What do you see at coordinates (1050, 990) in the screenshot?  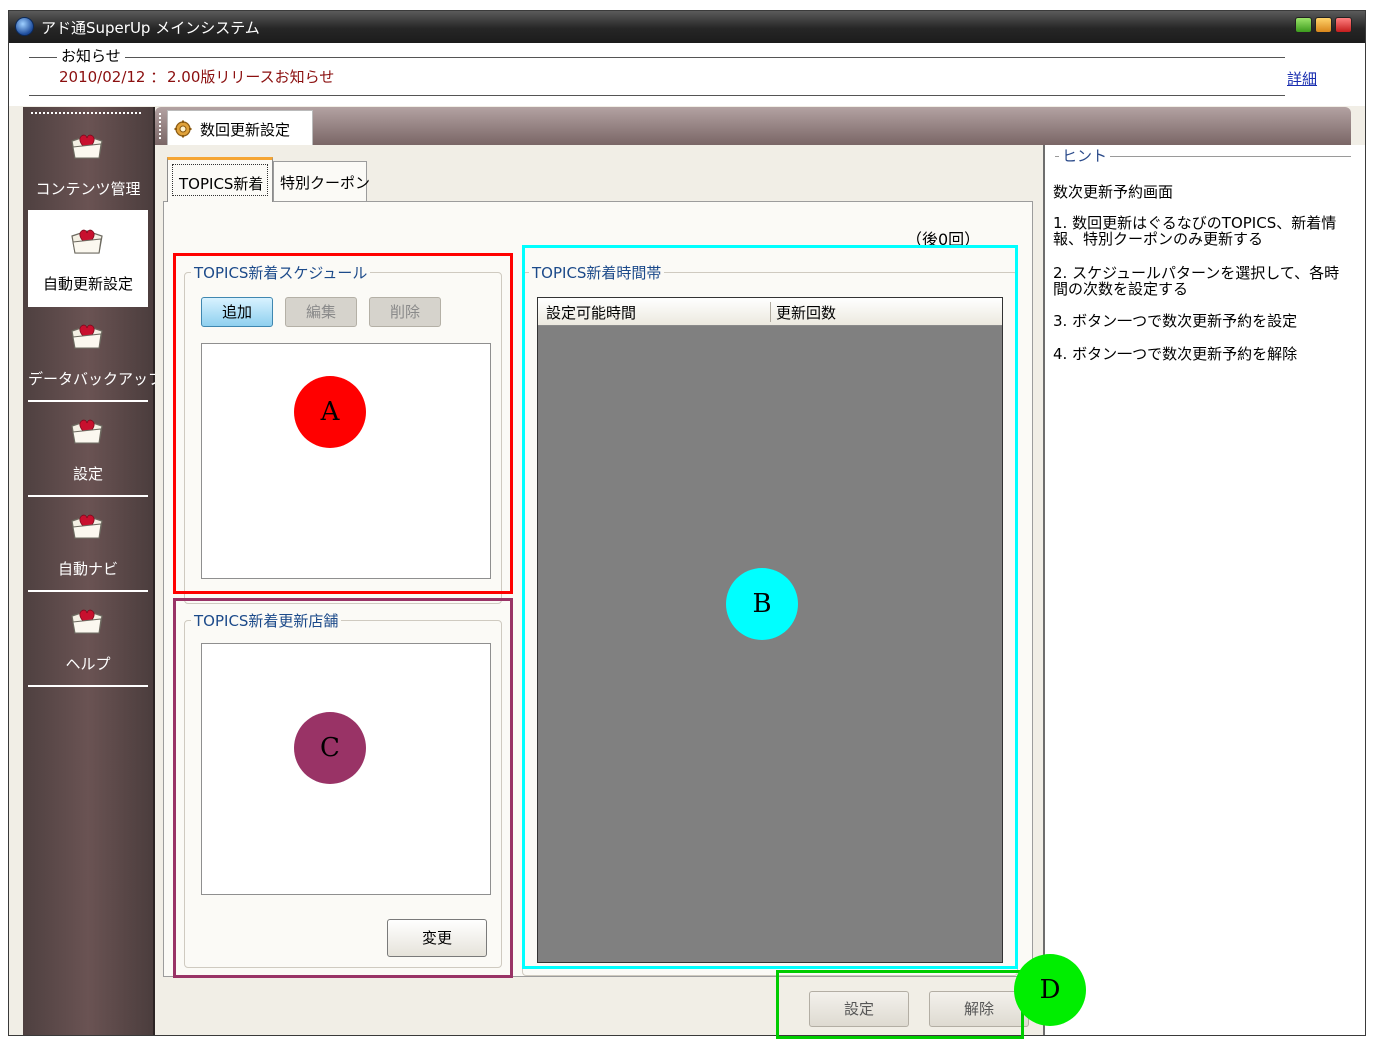 I see `annotation-label-d: D` at bounding box center [1050, 990].